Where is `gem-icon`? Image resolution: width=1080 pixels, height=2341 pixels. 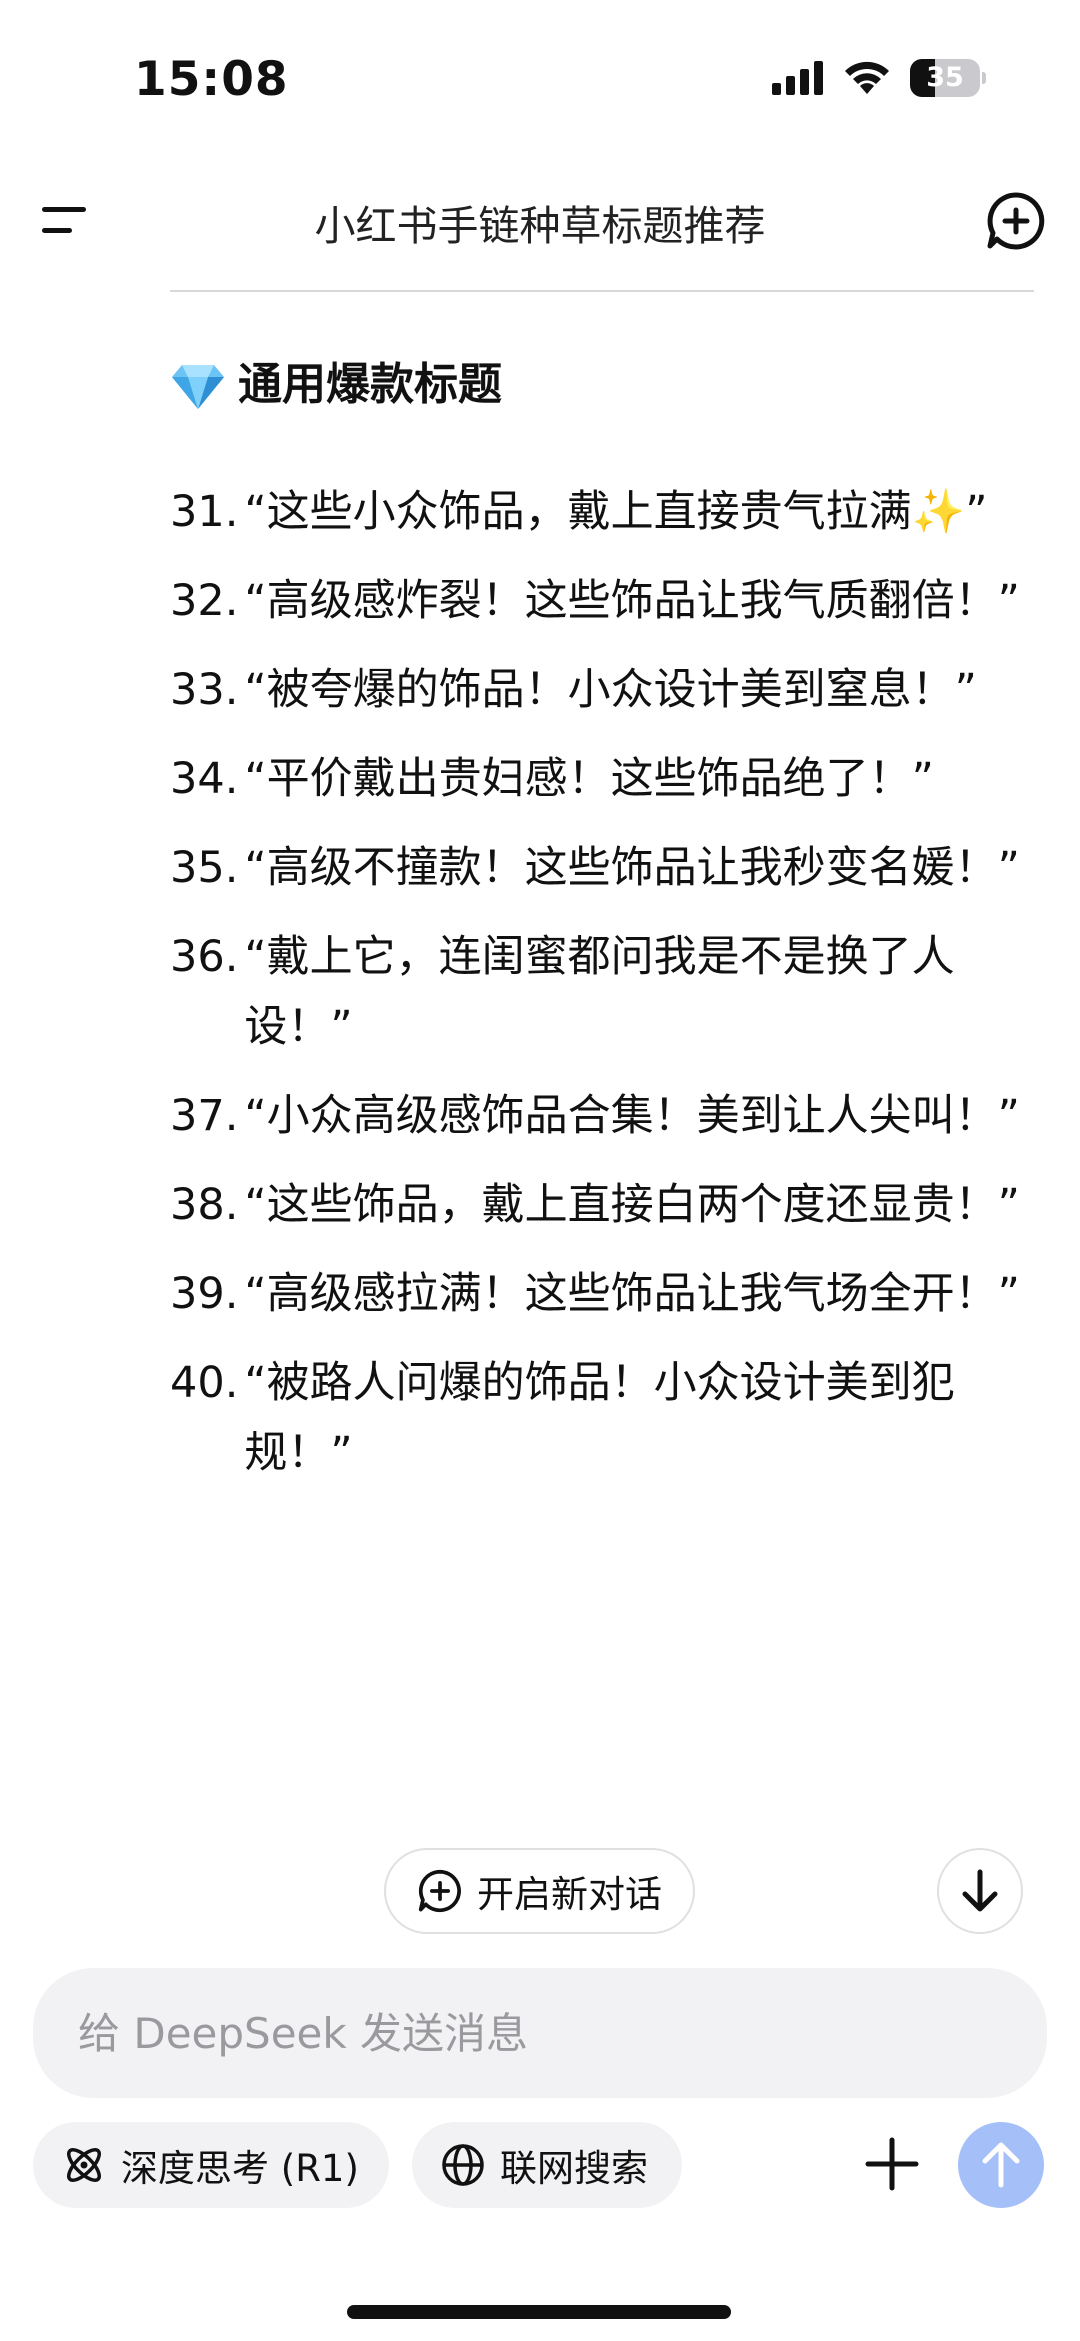 gem-icon is located at coordinates (198, 387).